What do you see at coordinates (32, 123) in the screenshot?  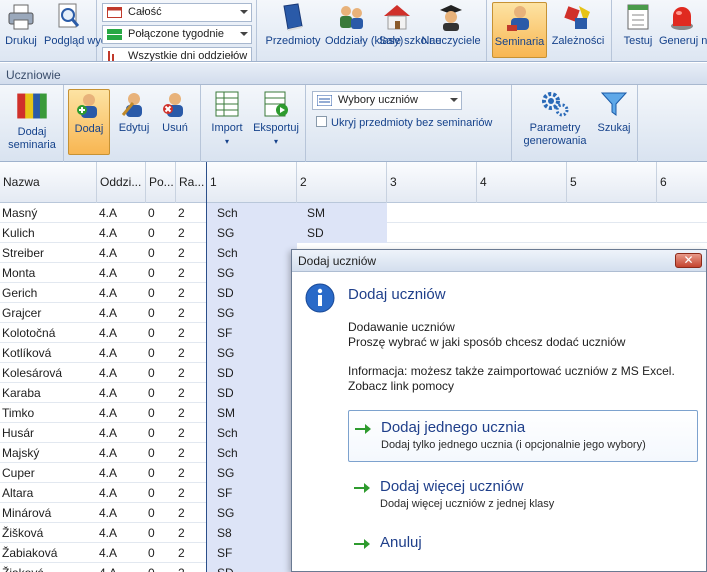 I see `add-seminars-button: Dodaj seminaria` at bounding box center [32, 123].